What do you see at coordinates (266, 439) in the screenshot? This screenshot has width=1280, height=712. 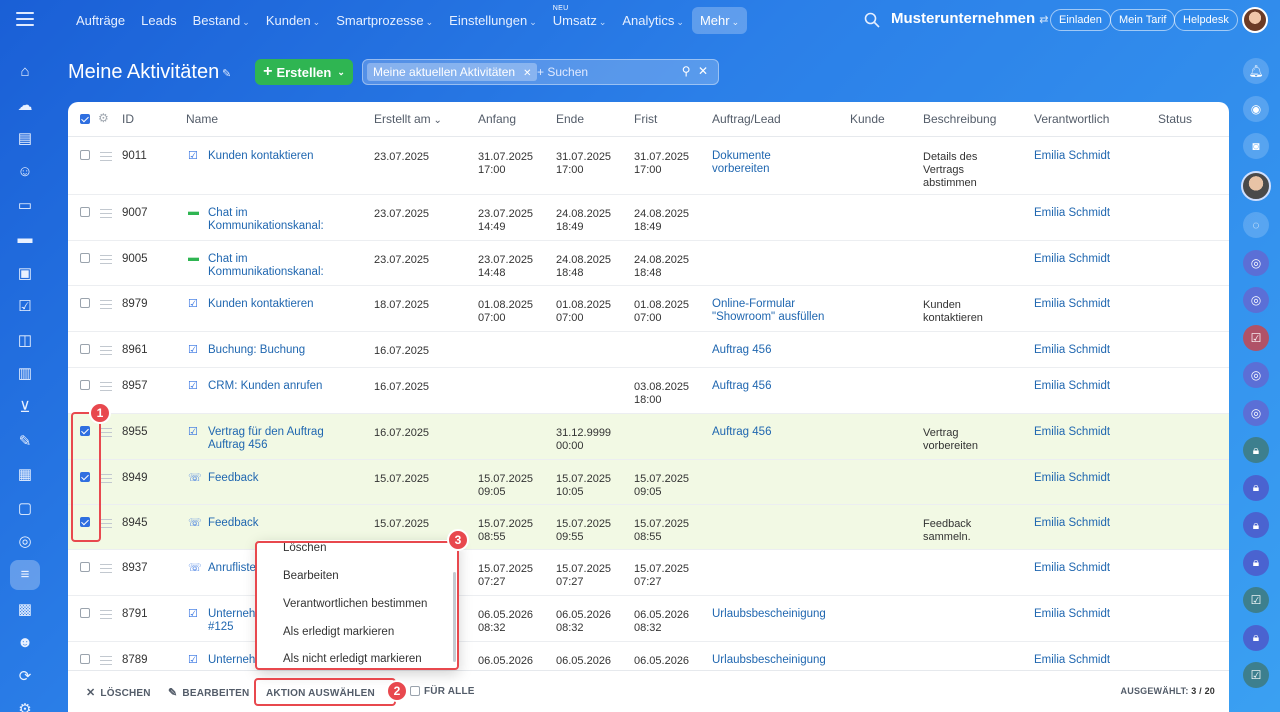 I see `activity-name-link: Vertrag für den Auftrag Auftrag 456` at bounding box center [266, 439].